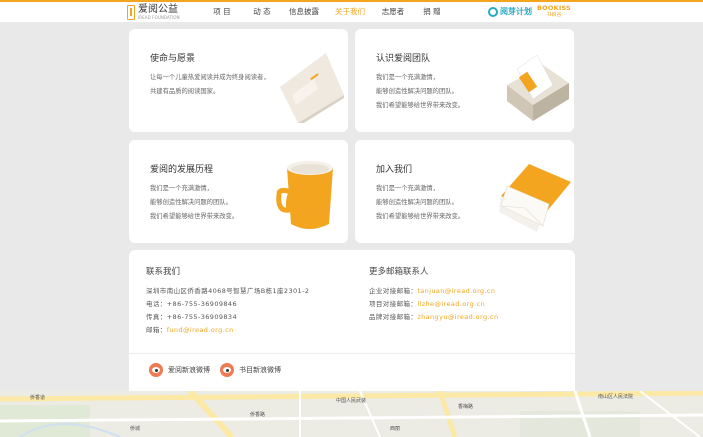 The width and height of the screenshot is (703, 437). I want to click on card-title: 加入我们, so click(394, 170).